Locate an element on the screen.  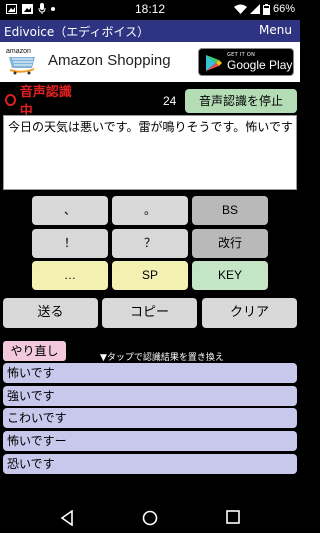
candidate-item: 強いです is located at coordinates (150, 396).